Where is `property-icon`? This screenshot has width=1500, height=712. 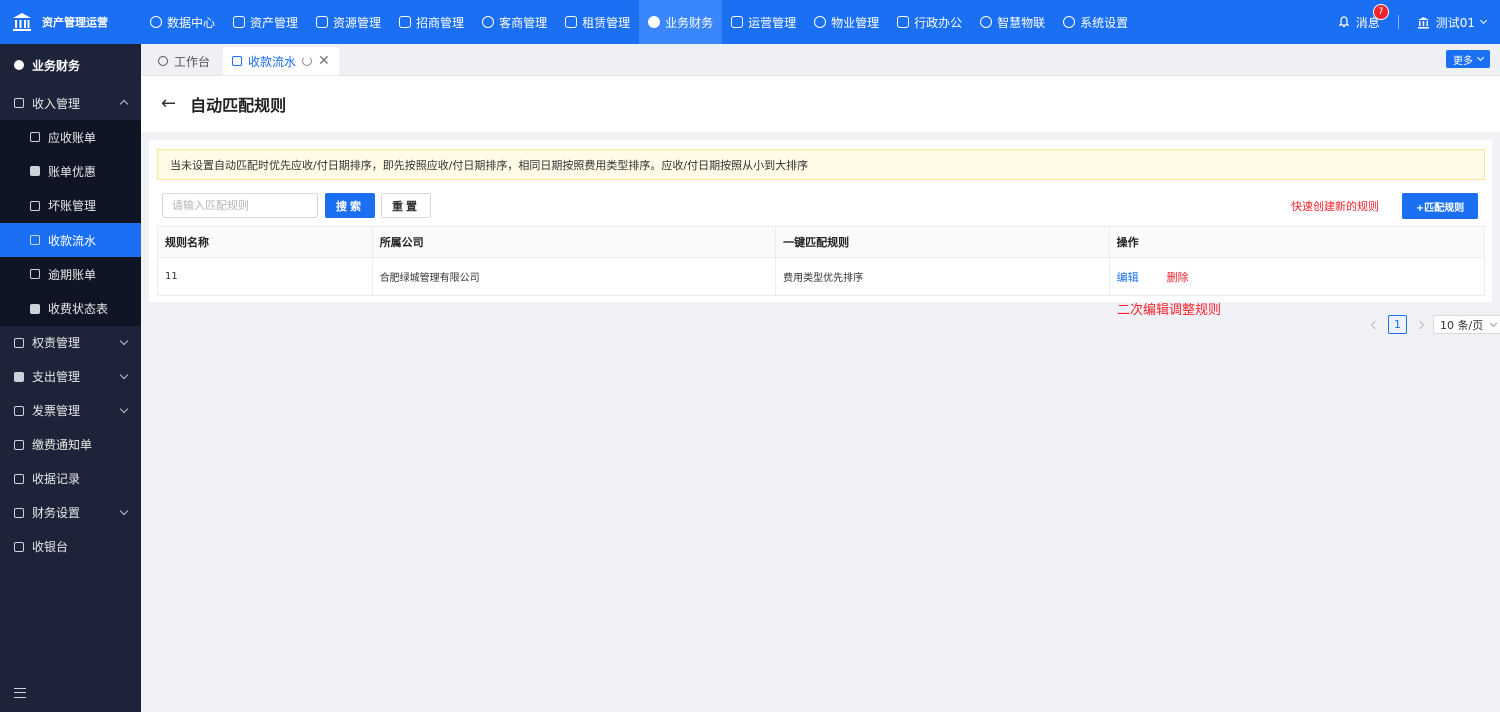
property-icon is located at coordinates (820, 22).